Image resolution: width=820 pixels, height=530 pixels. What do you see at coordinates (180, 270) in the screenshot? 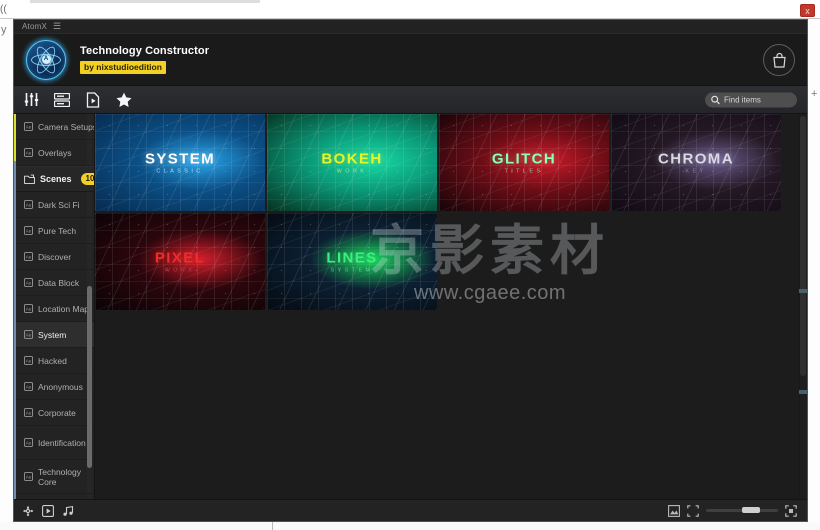
I see `card-subtitle: WORX` at bounding box center [180, 270].